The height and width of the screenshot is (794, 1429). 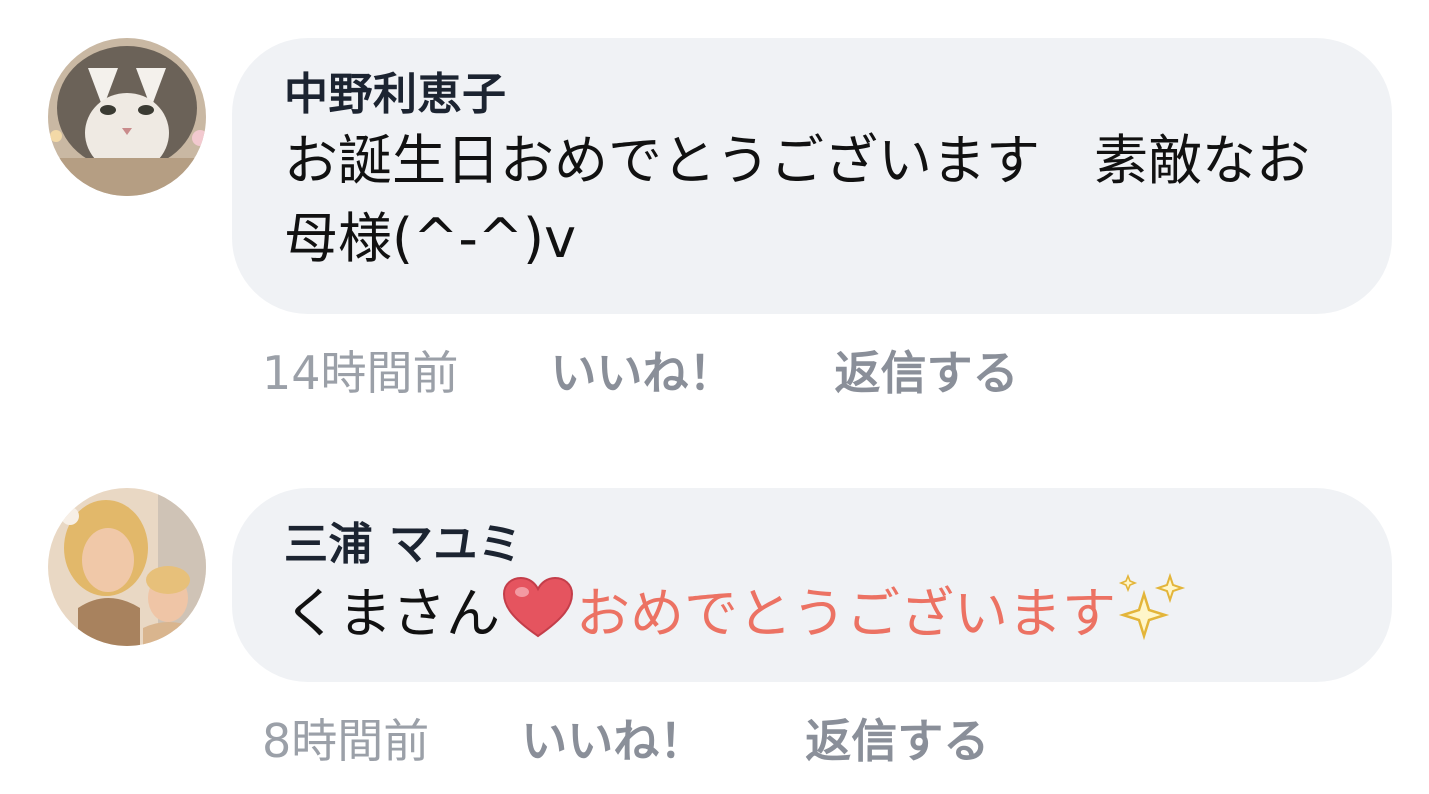 I want to click on comment-text: くまさん おめでとうございます, so click(x=810, y=618).